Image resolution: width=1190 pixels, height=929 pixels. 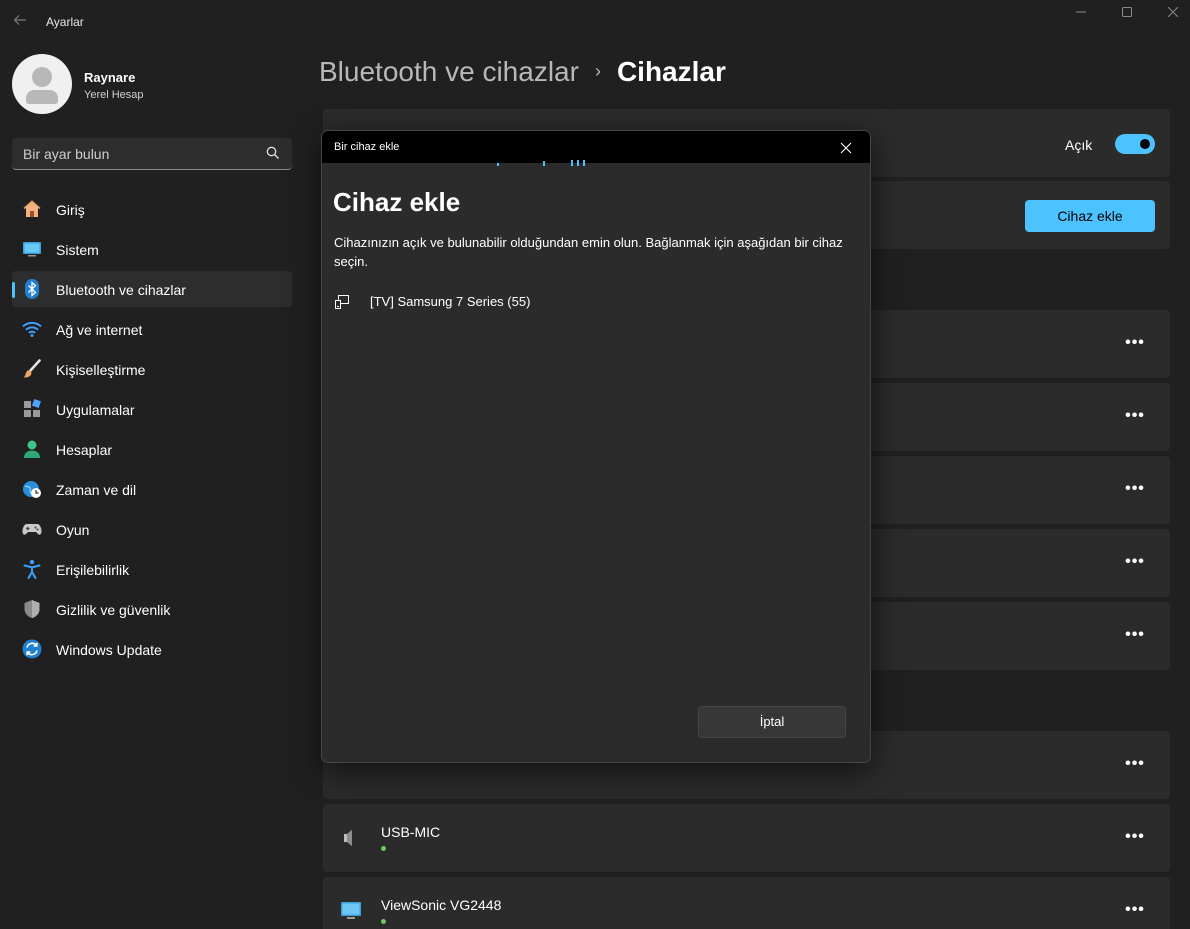 I want to click on breadcrumb: Bluetooth ve cihazlar › Cihazlar, so click(x=522, y=72).